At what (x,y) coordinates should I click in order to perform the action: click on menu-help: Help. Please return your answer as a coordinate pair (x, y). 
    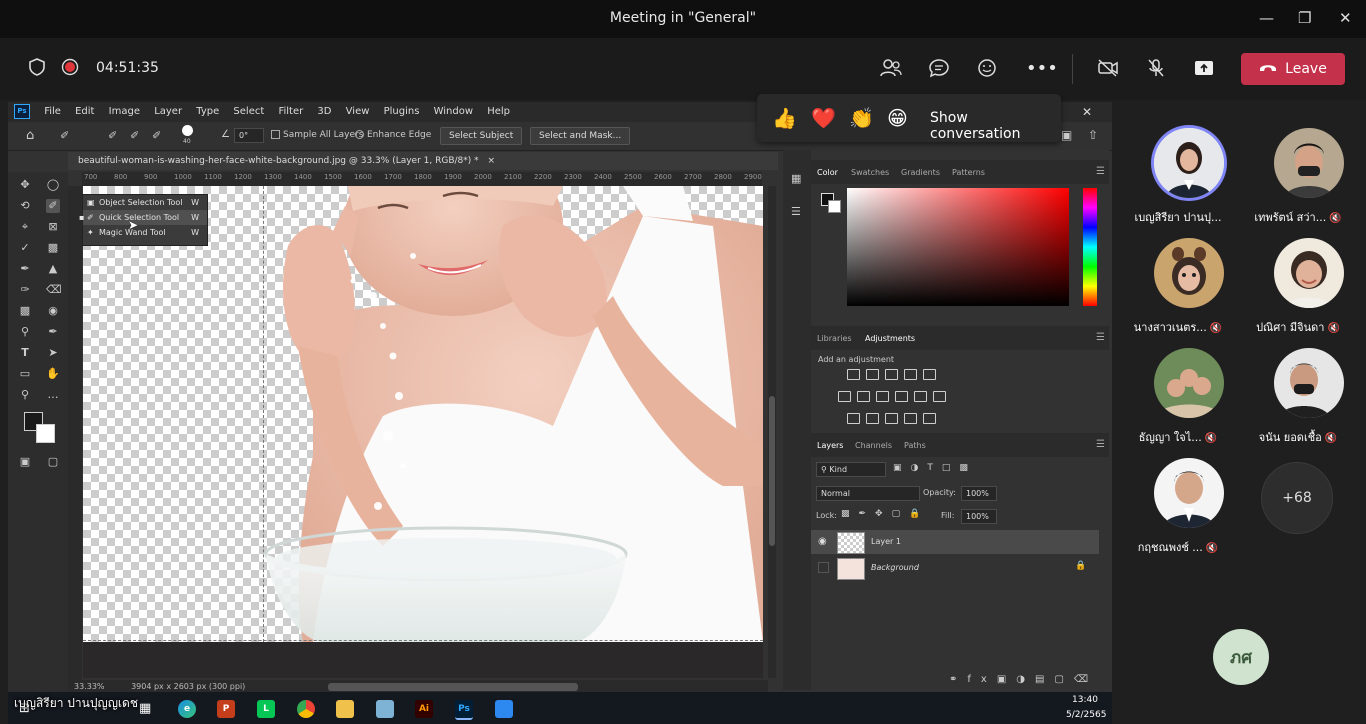
    Looking at the image, I should click on (498, 112).